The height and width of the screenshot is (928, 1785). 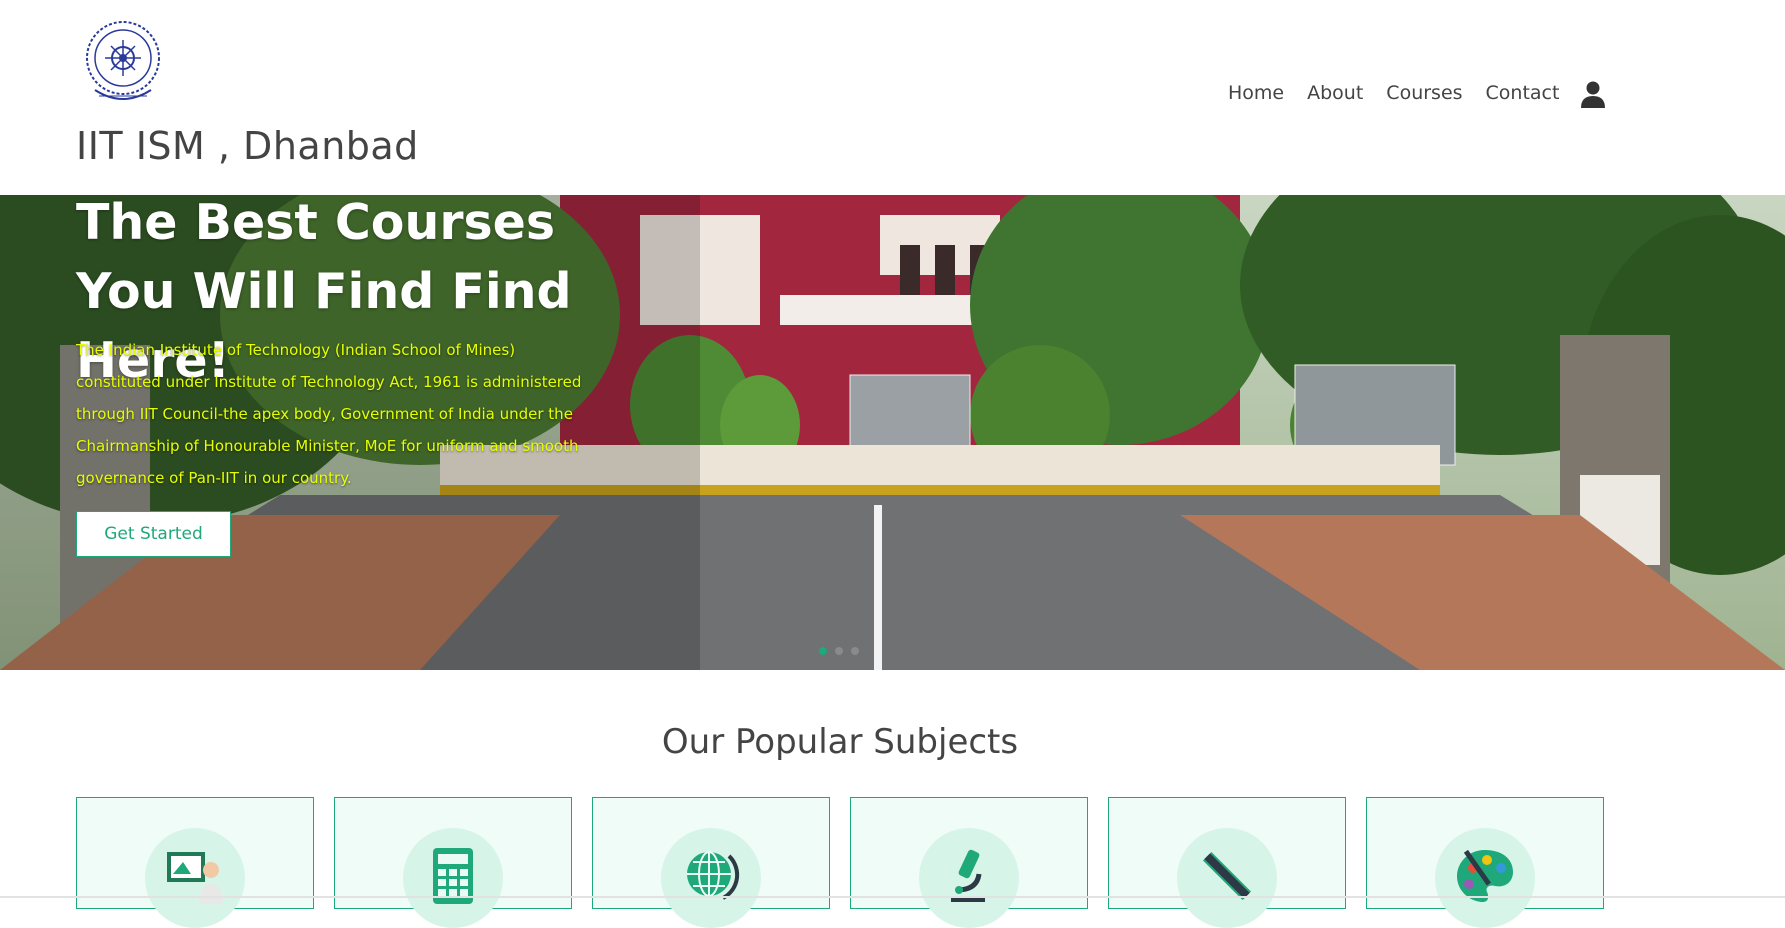 What do you see at coordinates (1523, 93) in the screenshot?
I see `nav-contact: Contact` at bounding box center [1523, 93].